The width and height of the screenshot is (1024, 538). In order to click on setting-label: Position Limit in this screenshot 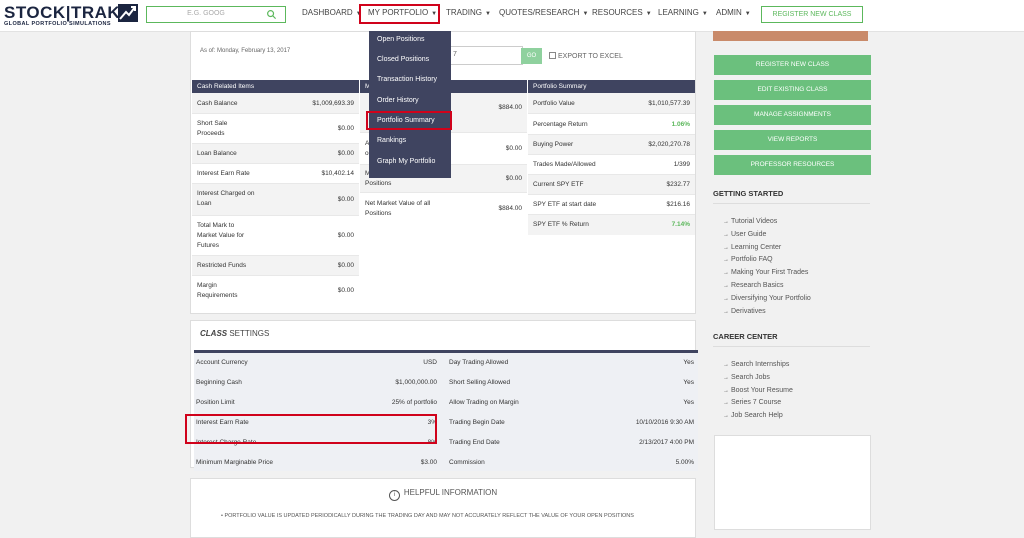, I will do `click(215, 402)`.